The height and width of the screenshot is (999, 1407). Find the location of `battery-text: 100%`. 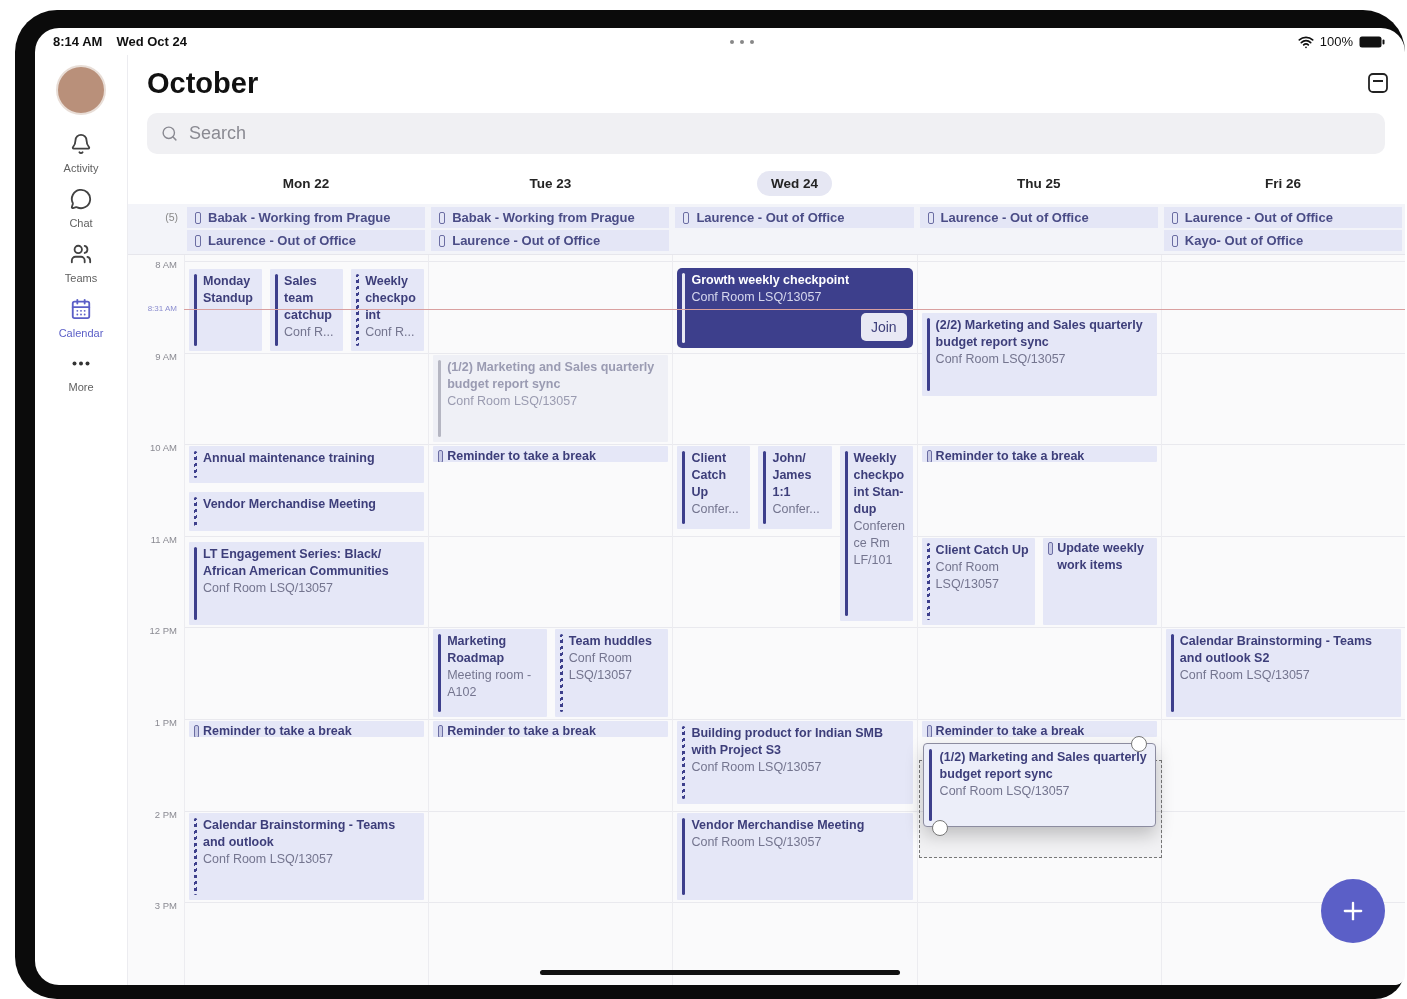

battery-text: 100% is located at coordinates (1336, 41).